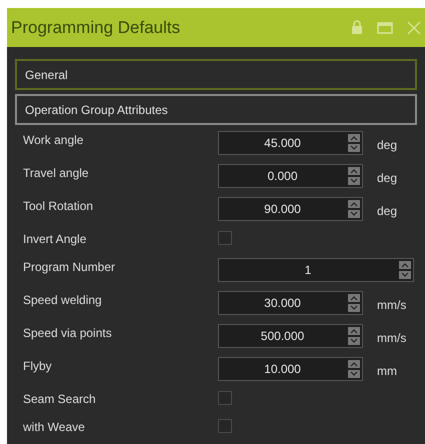  Describe the element at coordinates (216, 74) in the screenshot. I see `section-header: General` at that location.